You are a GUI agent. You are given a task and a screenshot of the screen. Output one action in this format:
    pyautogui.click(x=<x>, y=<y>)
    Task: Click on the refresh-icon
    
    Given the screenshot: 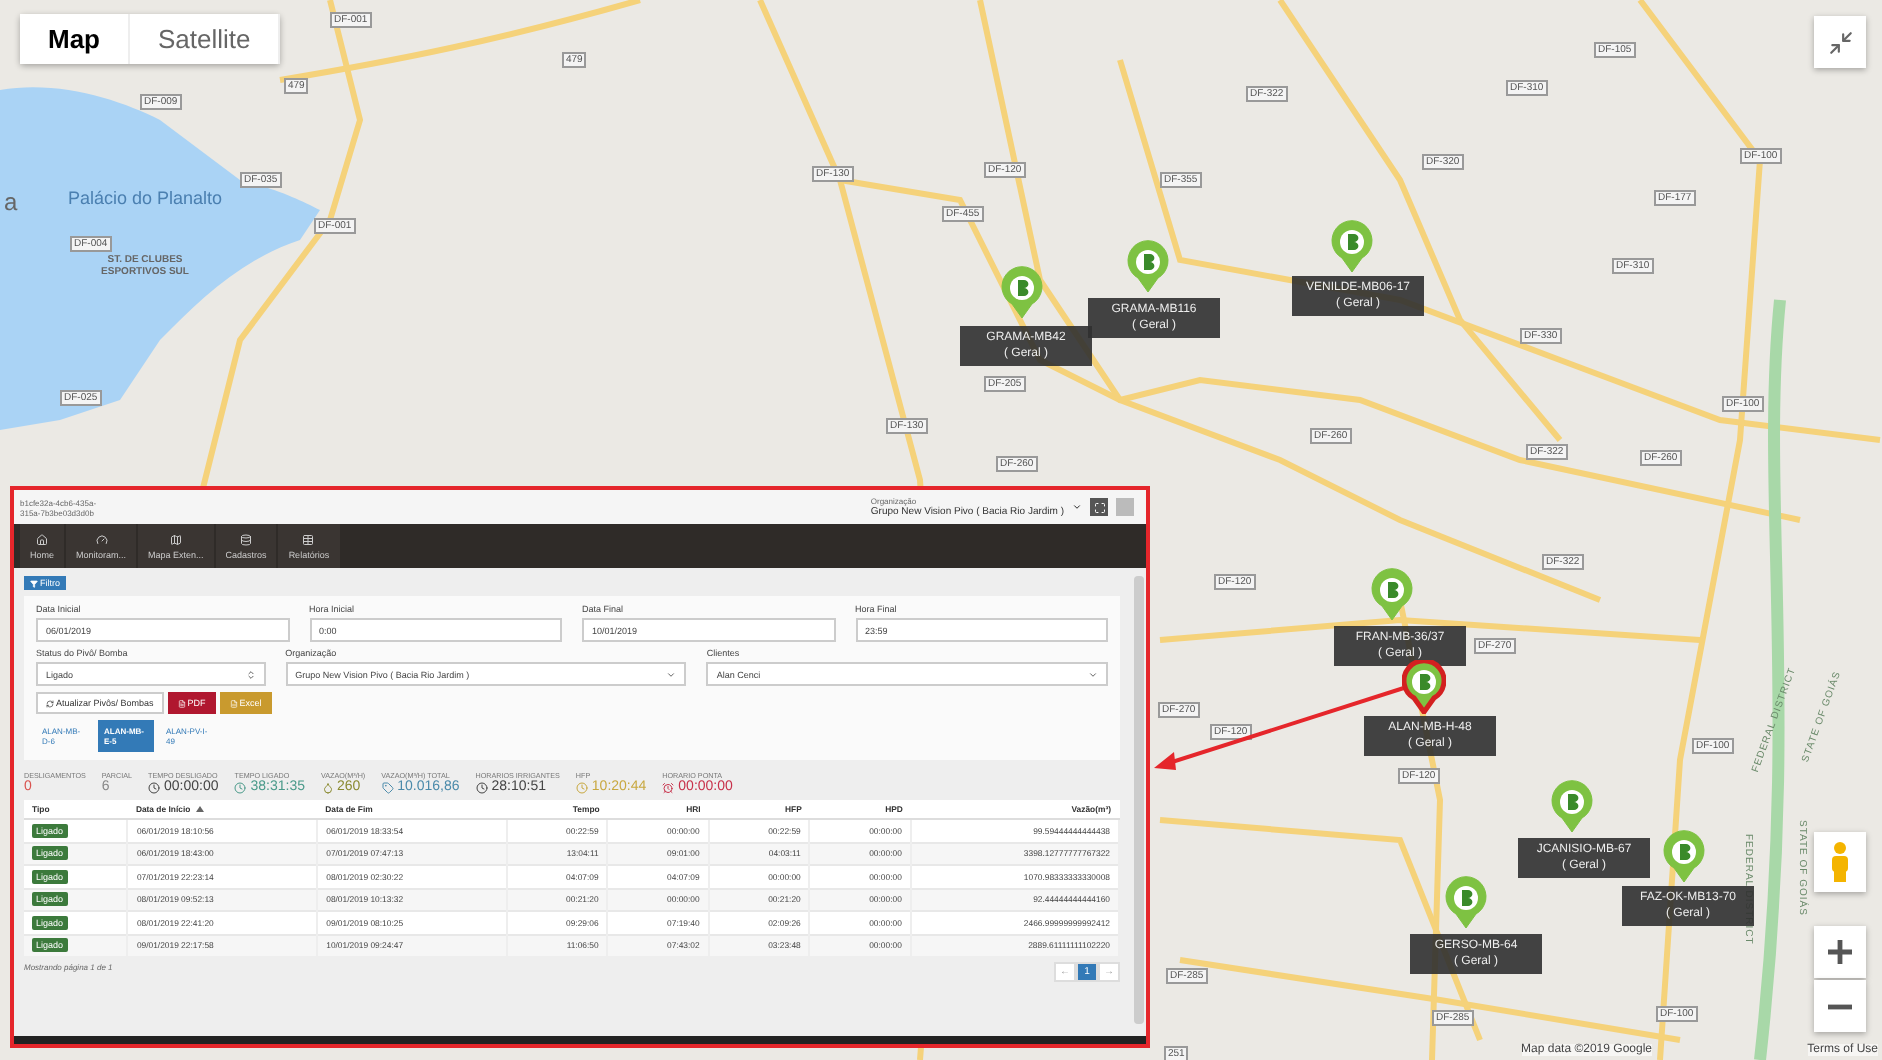 What is the action you would take?
    pyautogui.click(x=50, y=703)
    